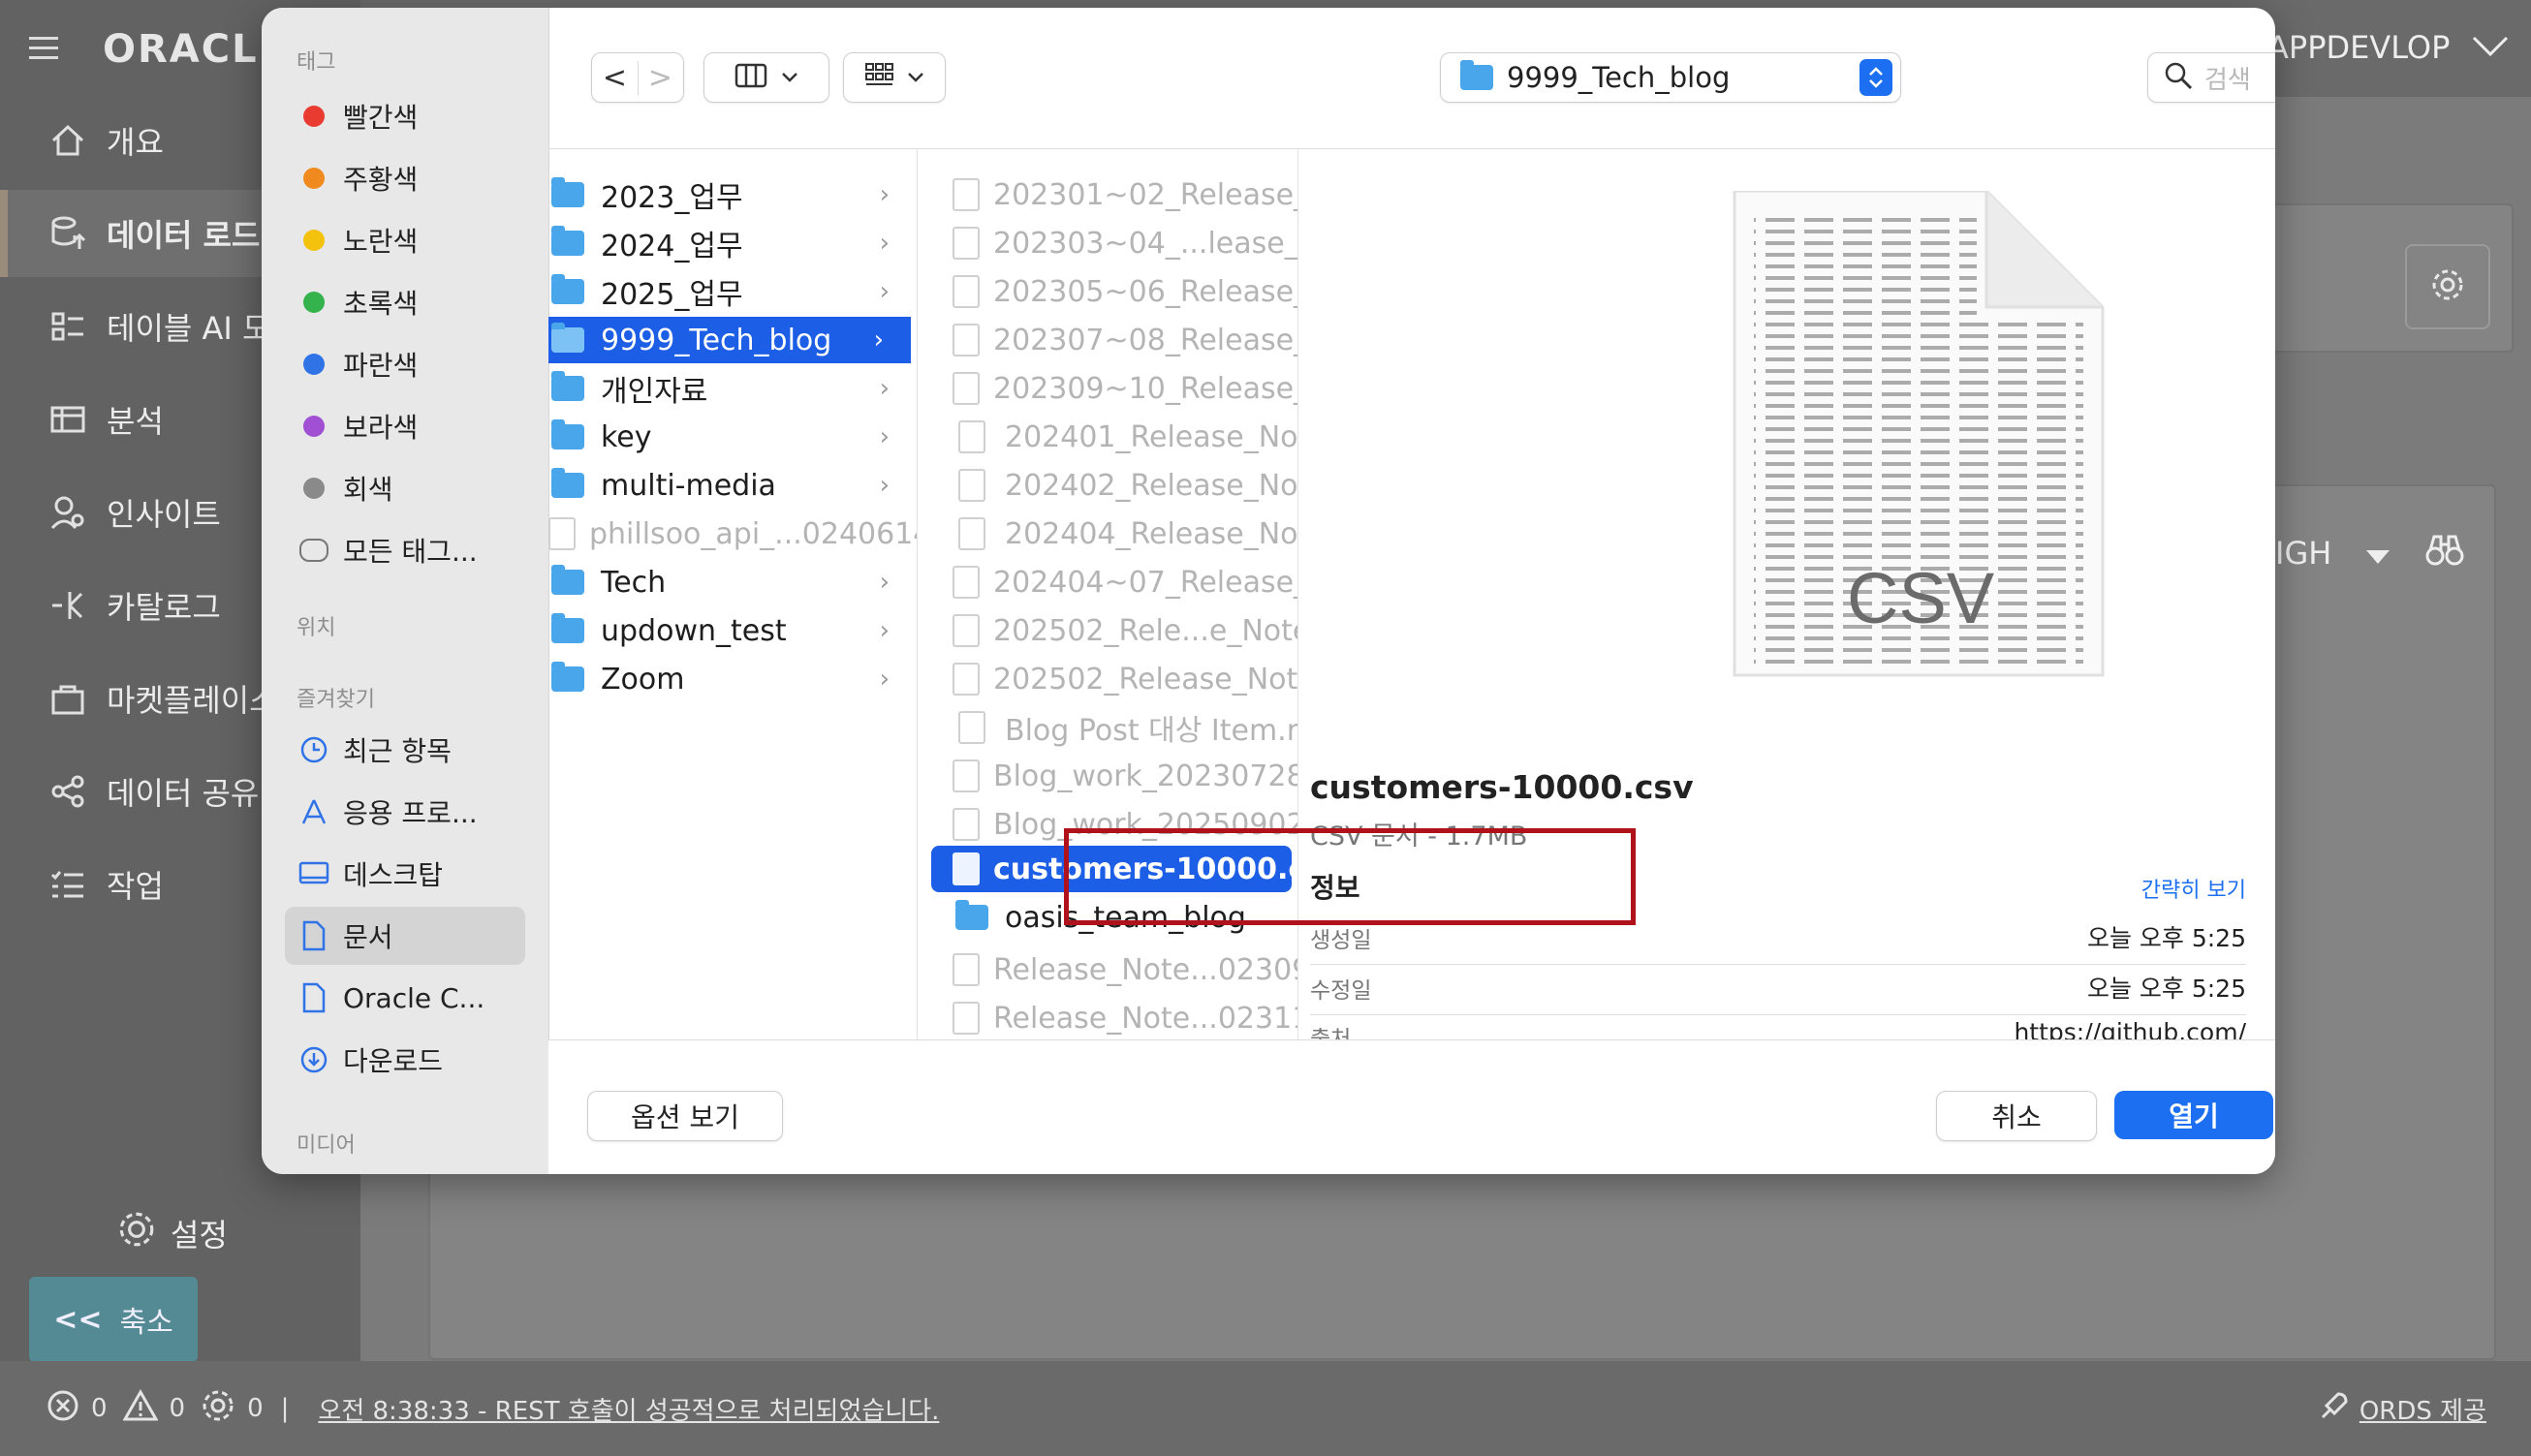 This screenshot has height=1456, width=2531. What do you see at coordinates (2448, 286) in the screenshot?
I see `settings-gear-button` at bounding box center [2448, 286].